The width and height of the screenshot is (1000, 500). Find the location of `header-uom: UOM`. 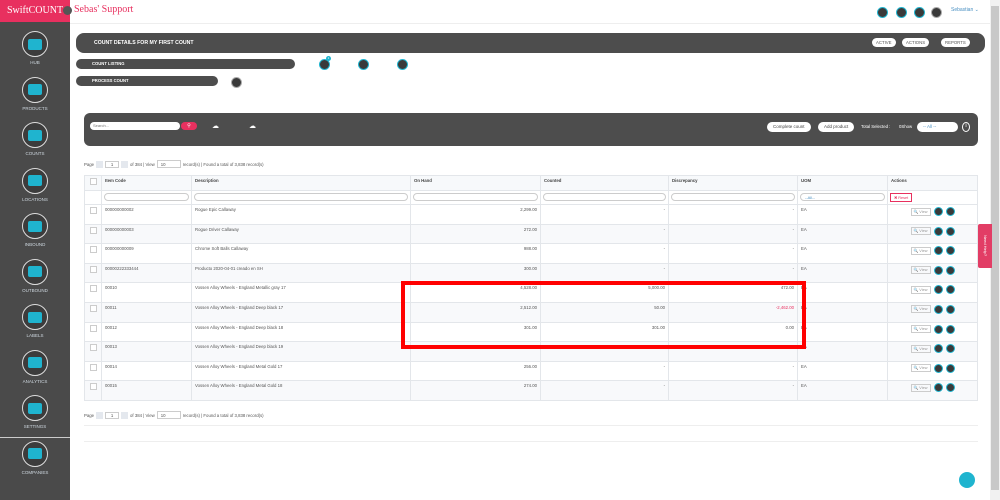

header-uom: UOM is located at coordinates (842, 183).